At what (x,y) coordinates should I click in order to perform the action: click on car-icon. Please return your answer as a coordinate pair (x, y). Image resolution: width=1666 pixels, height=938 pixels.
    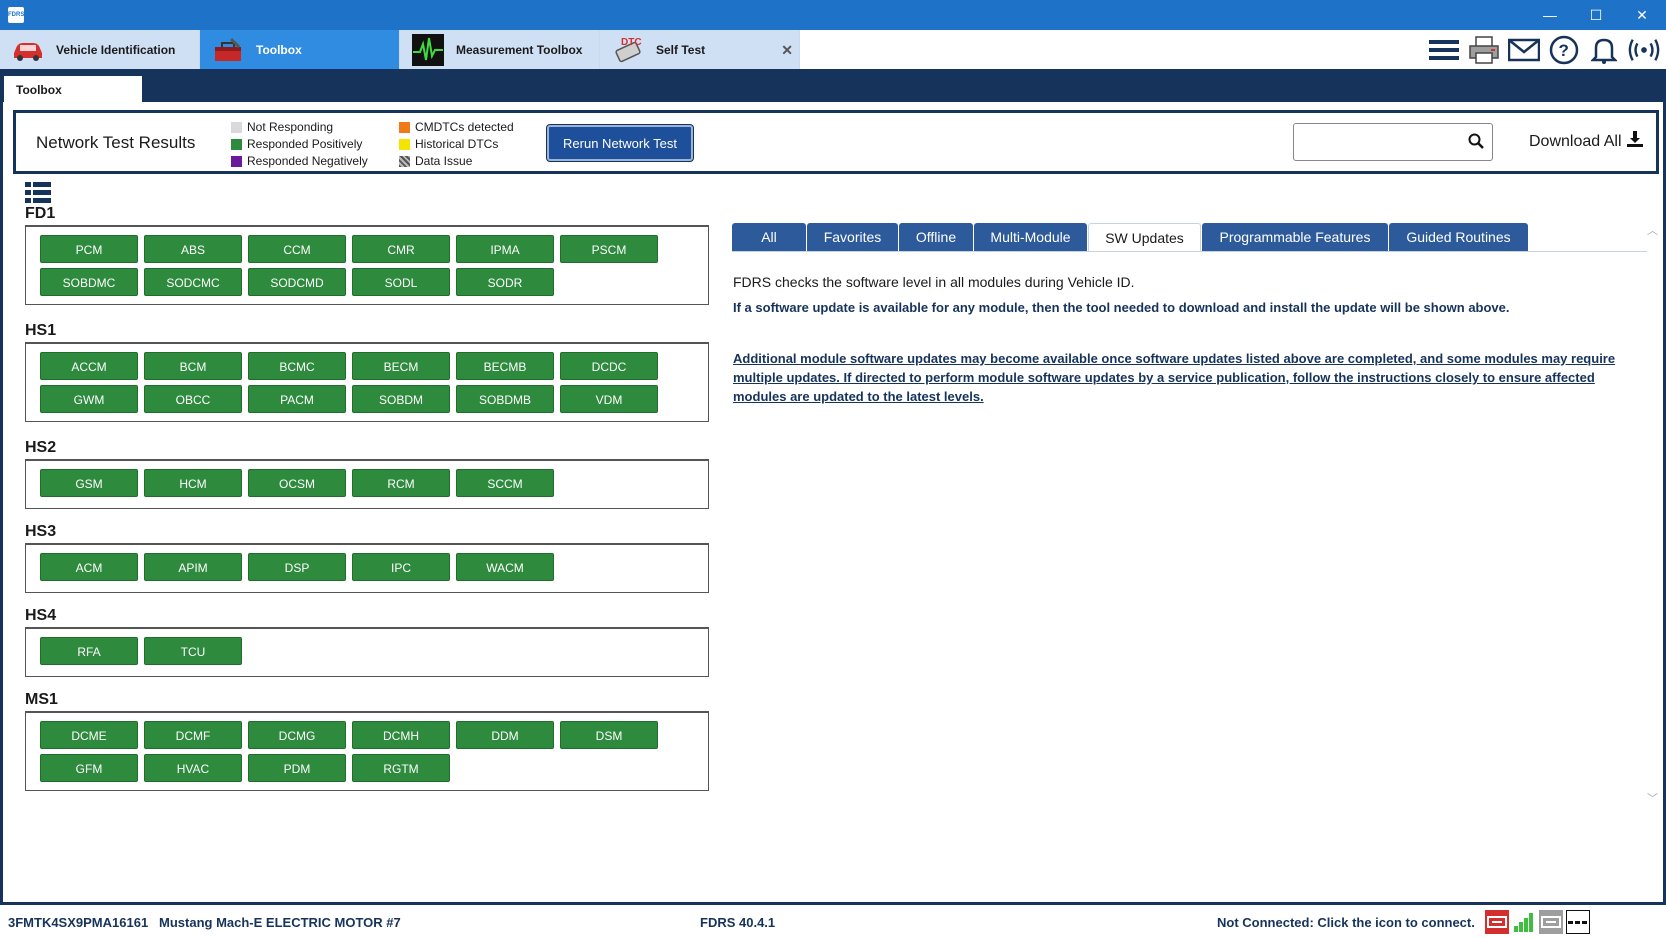
    Looking at the image, I should click on (28, 50).